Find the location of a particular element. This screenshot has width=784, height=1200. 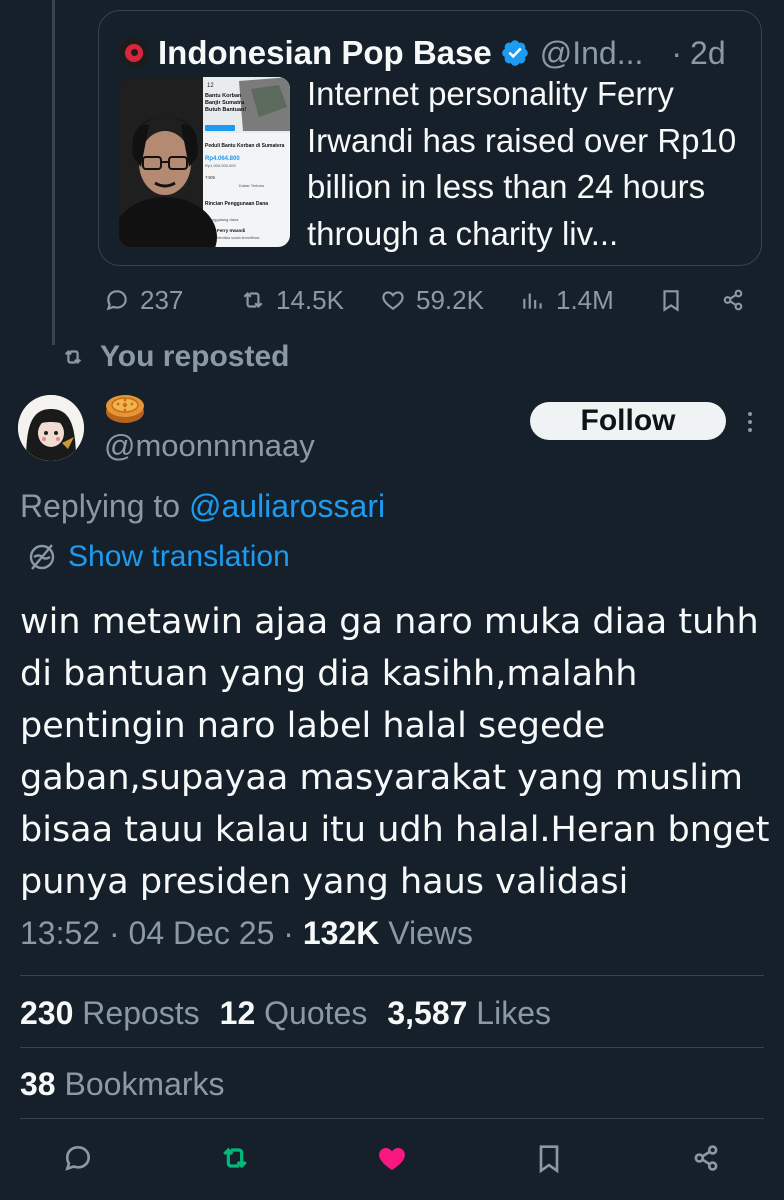

show-translation-label: Show translation is located at coordinates (179, 556).